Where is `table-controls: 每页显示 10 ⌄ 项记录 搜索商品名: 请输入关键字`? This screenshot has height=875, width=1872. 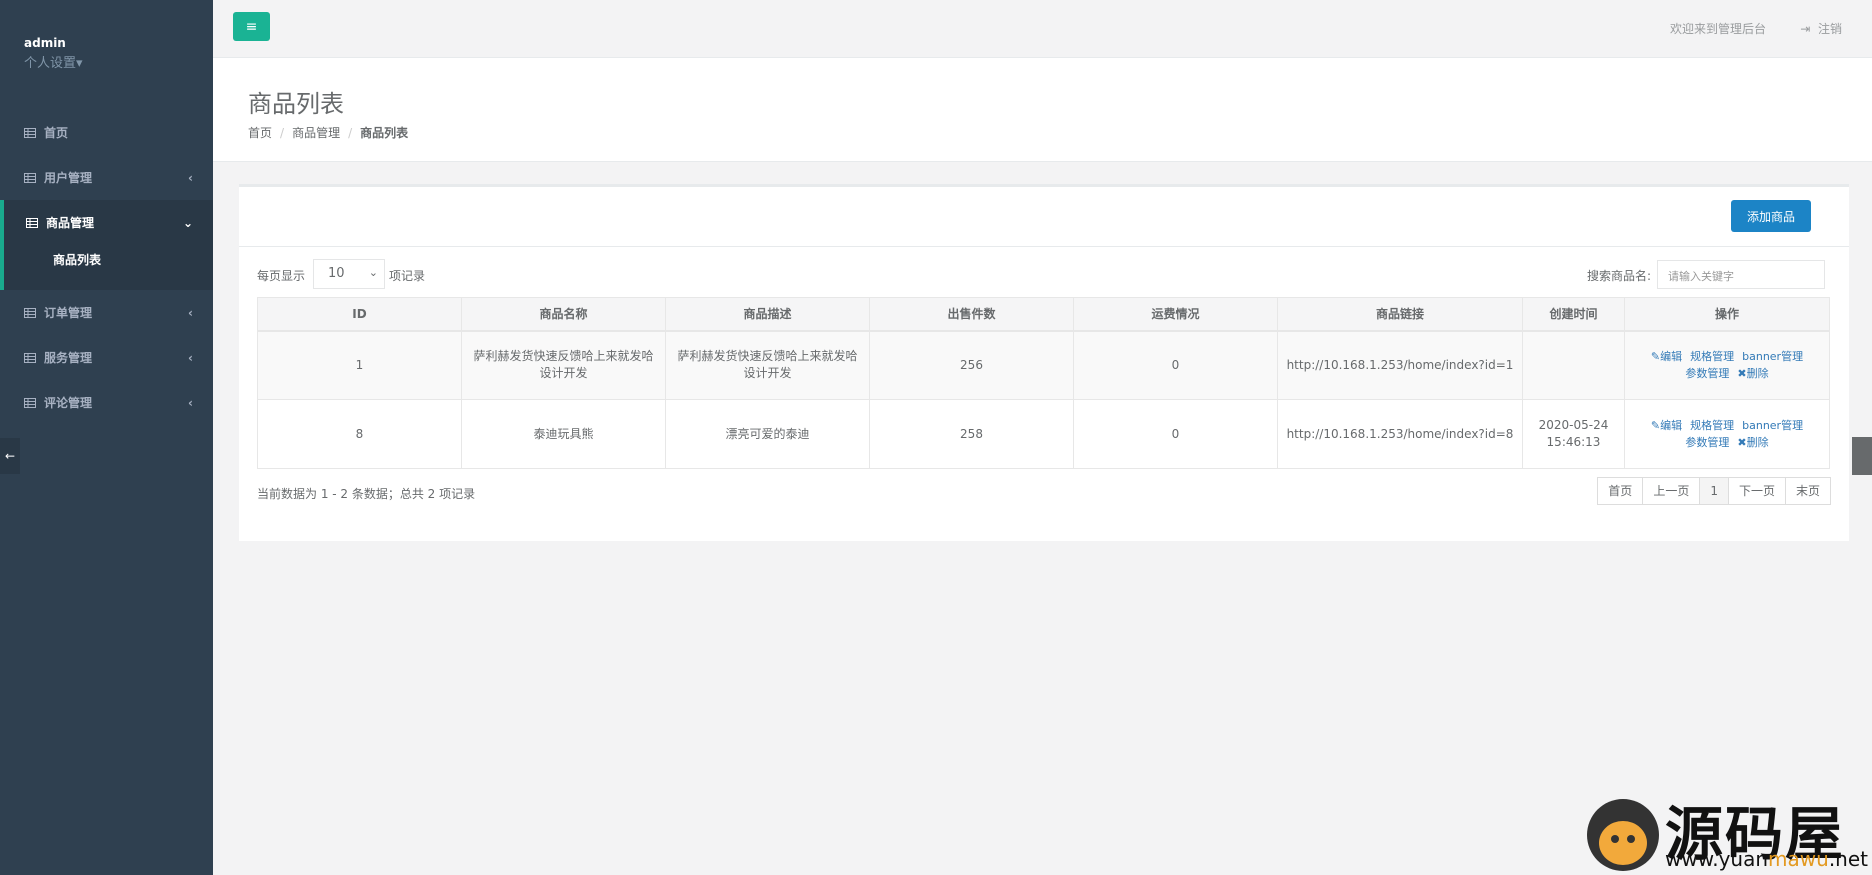 table-controls: 每页显示 10 ⌄ 项记录 搜索商品名: 请输入关键字 is located at coordinates (1044, 272).